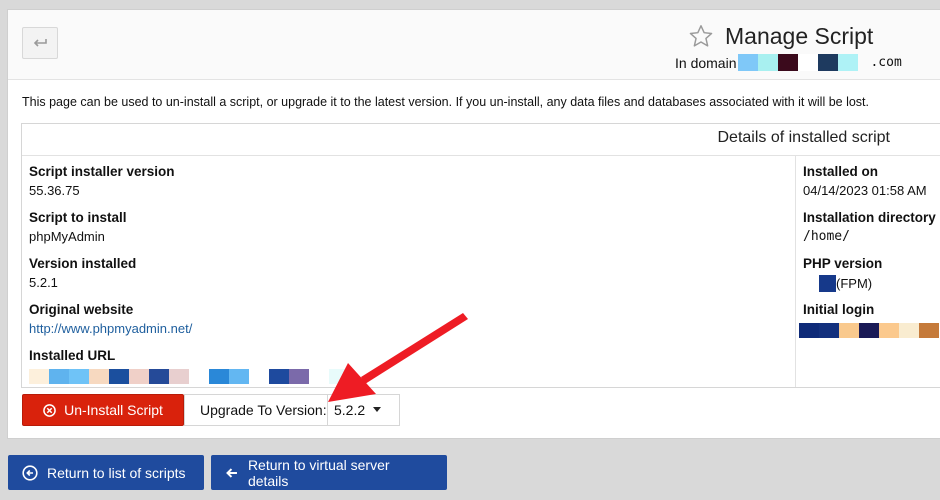 This screenshot has width=940, height=500. Describe the element at coordinates (865, 181) in the screenshot. I see `field-installed-on: Installed on 04/14/2023 01:58 AM` at that location.